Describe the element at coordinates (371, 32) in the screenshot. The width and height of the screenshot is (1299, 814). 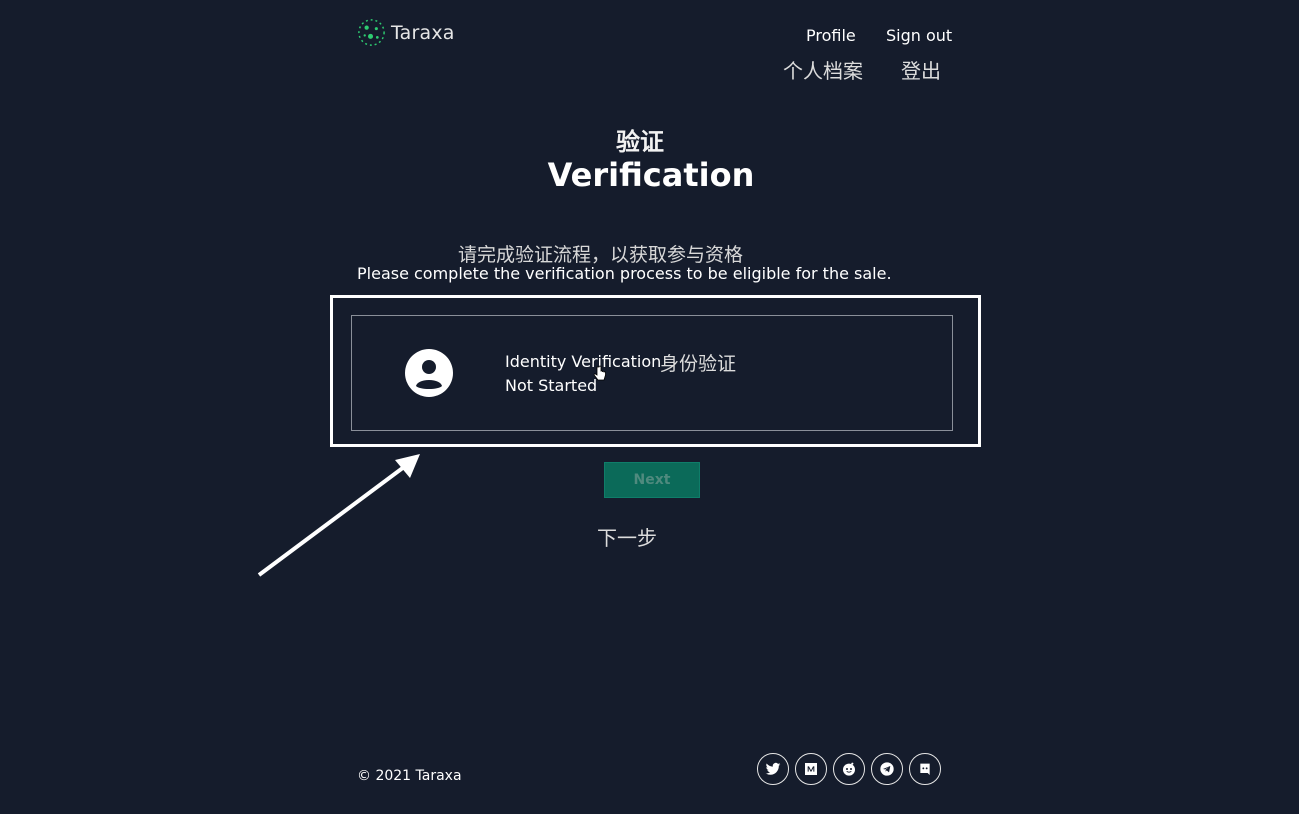
I see `taraxa-logo-icon` at that location.